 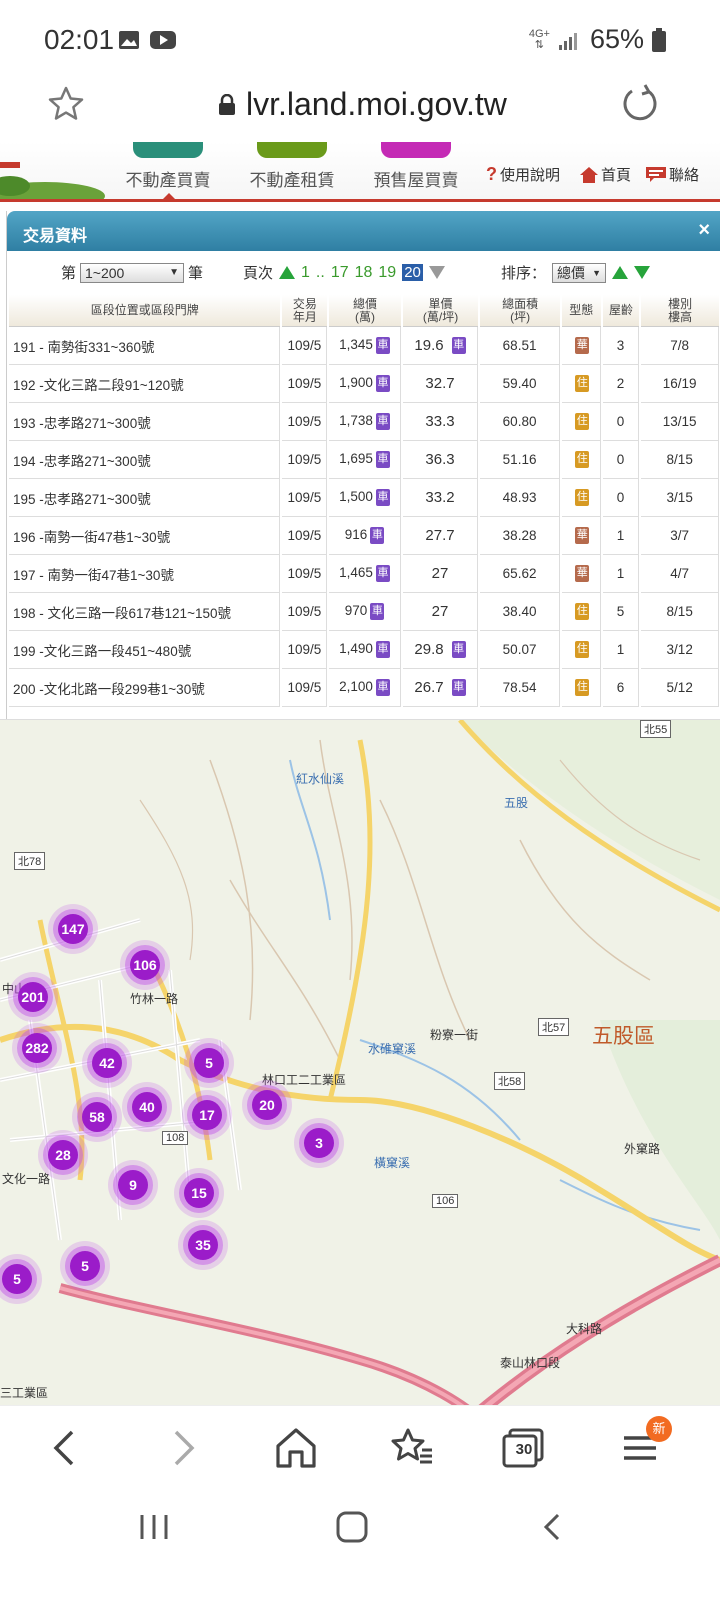 I want to click on address-field: lvr.land.moi.gov.tw, so click(x=362, y=104).